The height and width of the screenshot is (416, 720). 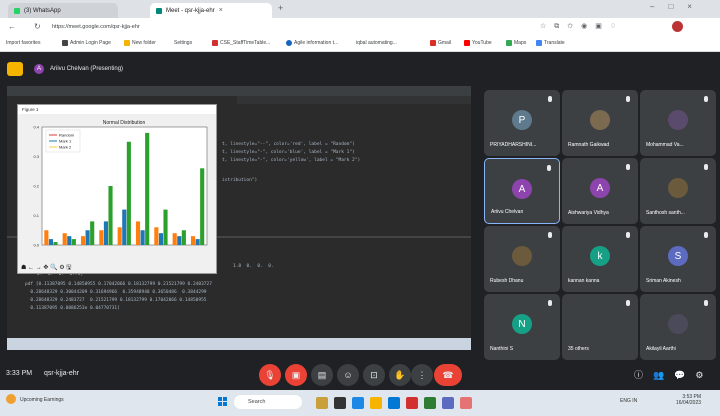 I want to click on camera-off-button: ▣, so click(x=296, y=375).